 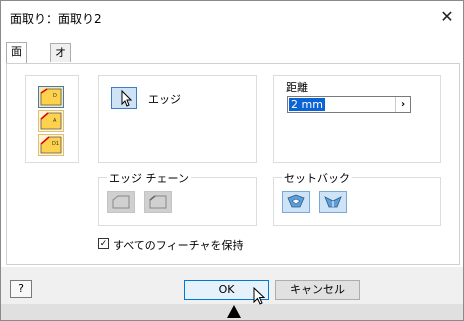 What do you see at coordinates (317, 290) in the screenshot?
I see `cancel-button: キャンセル` at bounding box center [317, 290].